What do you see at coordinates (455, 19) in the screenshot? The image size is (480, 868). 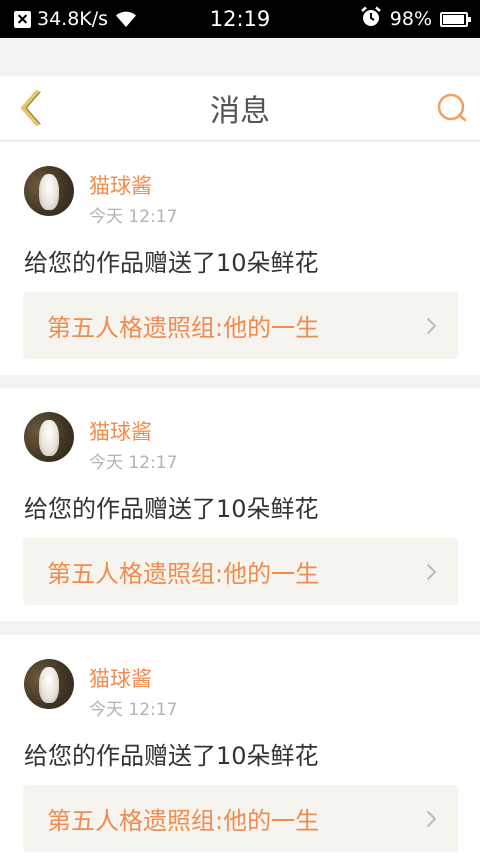 I see `battery-icon` at bounding box center [455, 19].